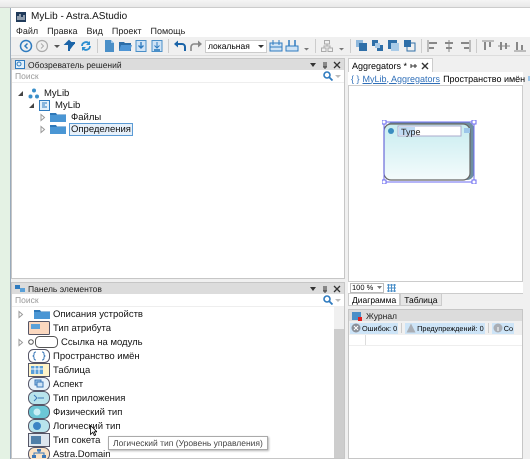 The width and height of the screenshot is (530, 459). Describe the element at coordinates (75, 65) in the screenshot. I see `panel-title: Обозреватель решений` at that location.